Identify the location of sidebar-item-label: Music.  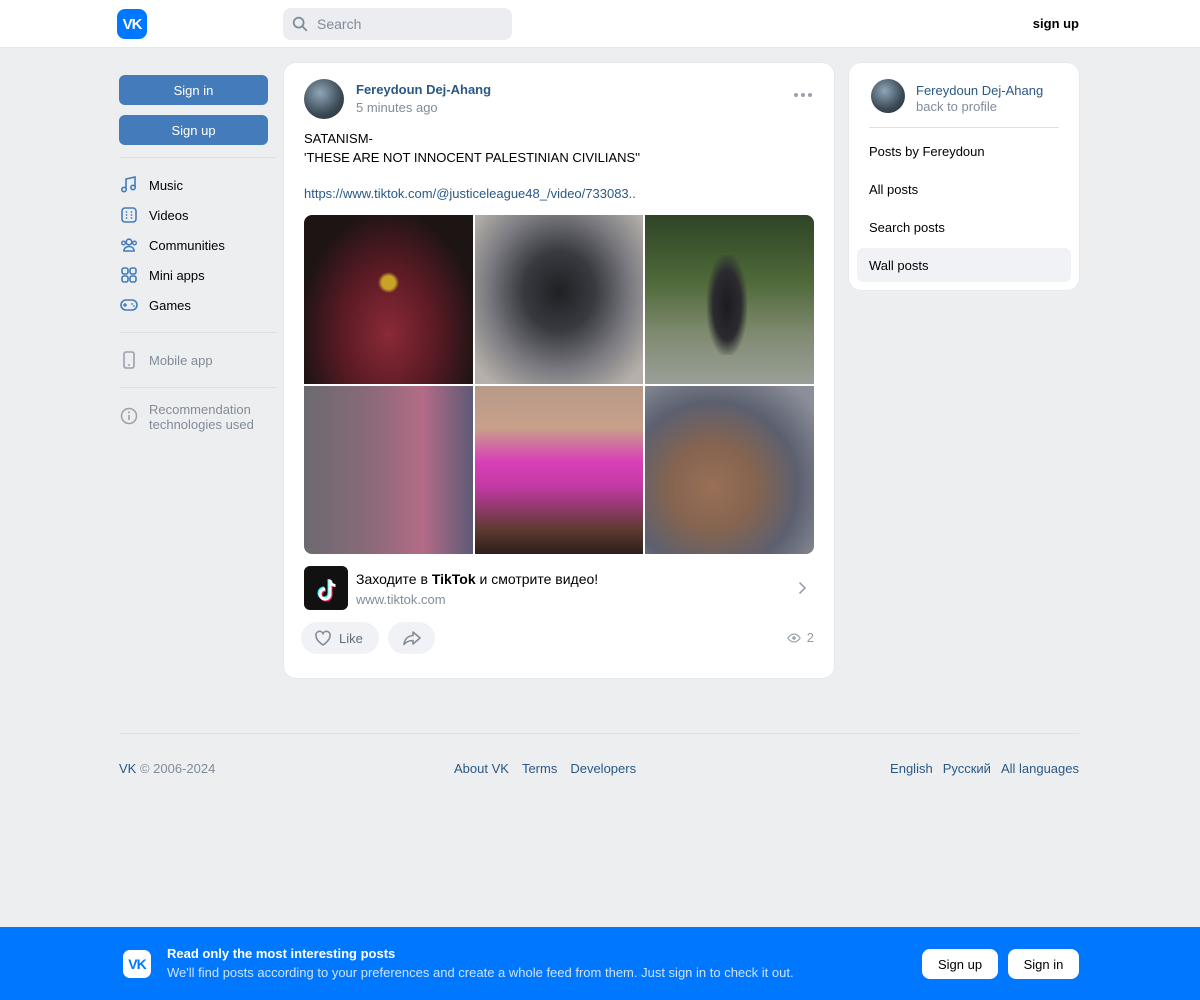
(166, 185).